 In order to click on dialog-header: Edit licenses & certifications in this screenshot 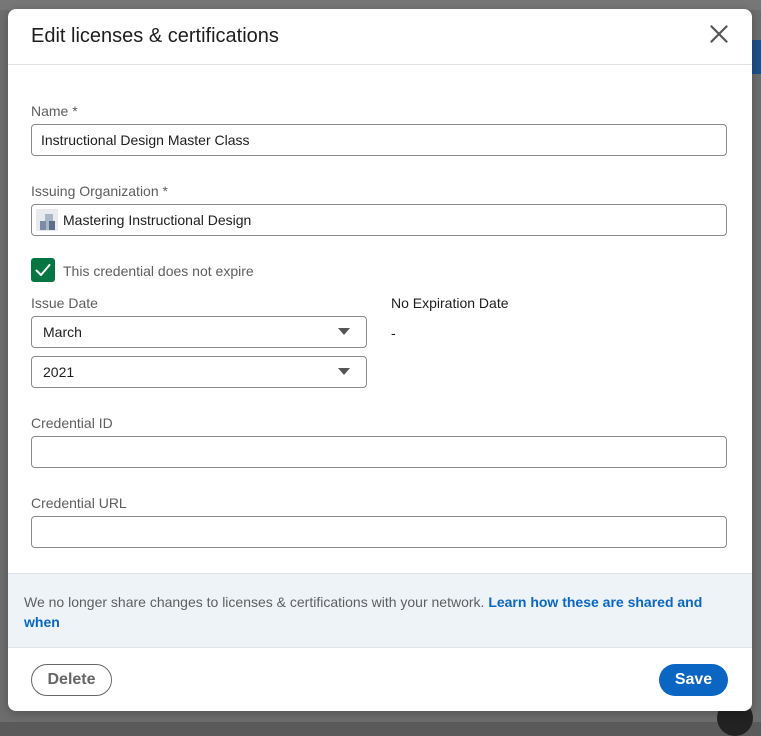, I will do `click(380, 37)`.